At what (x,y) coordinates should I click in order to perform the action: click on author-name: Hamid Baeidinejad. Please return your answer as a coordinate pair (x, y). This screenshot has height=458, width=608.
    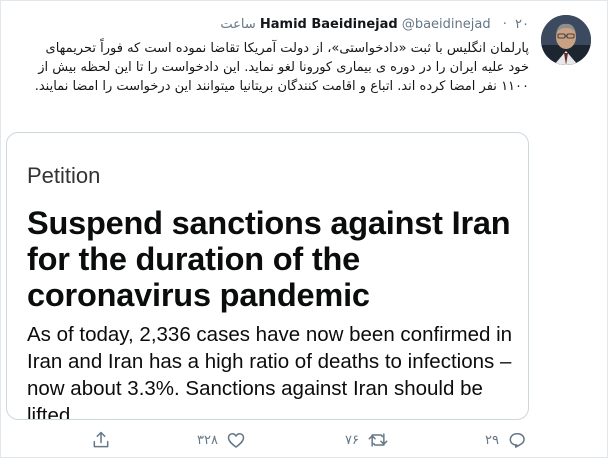
    Looking at the image, I should click on (329, 24).